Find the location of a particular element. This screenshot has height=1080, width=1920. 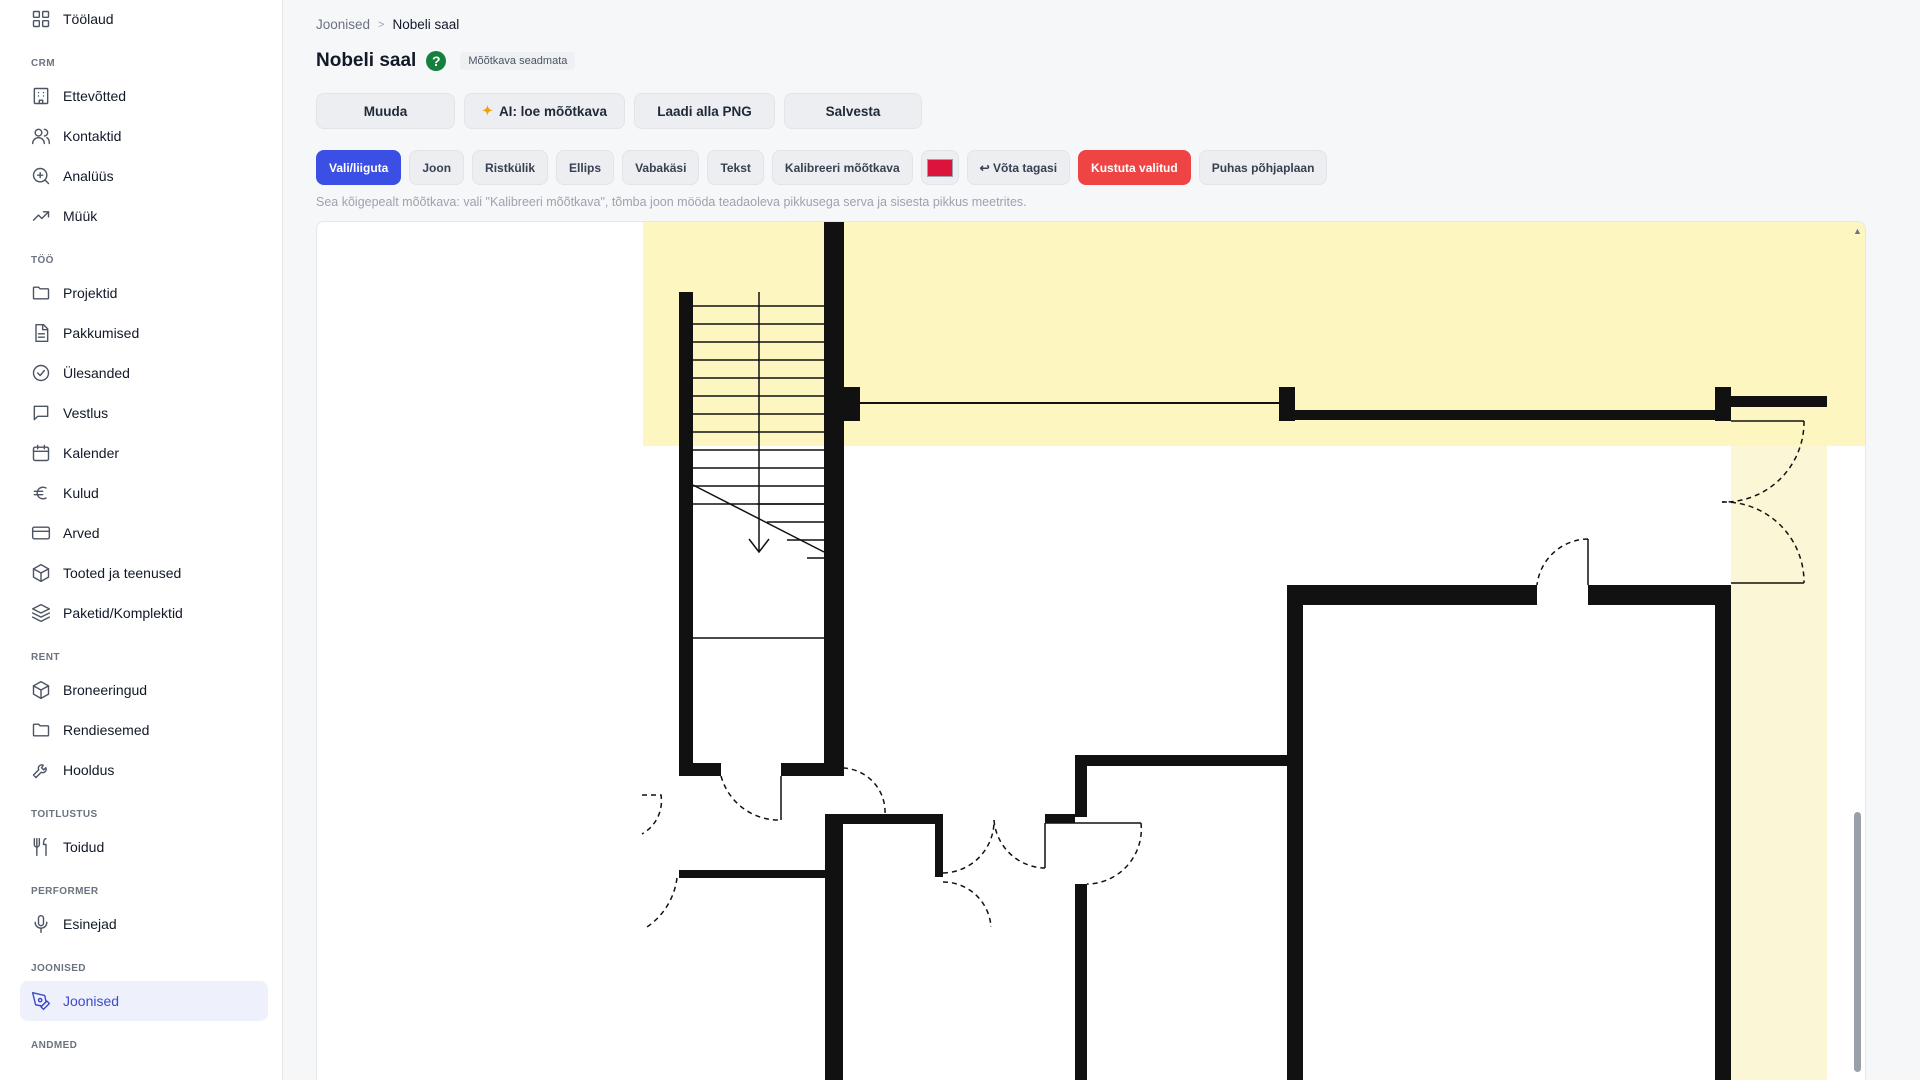

sidebar-item-kontaktid: Kontaktid is located at coordinates (144, 136).